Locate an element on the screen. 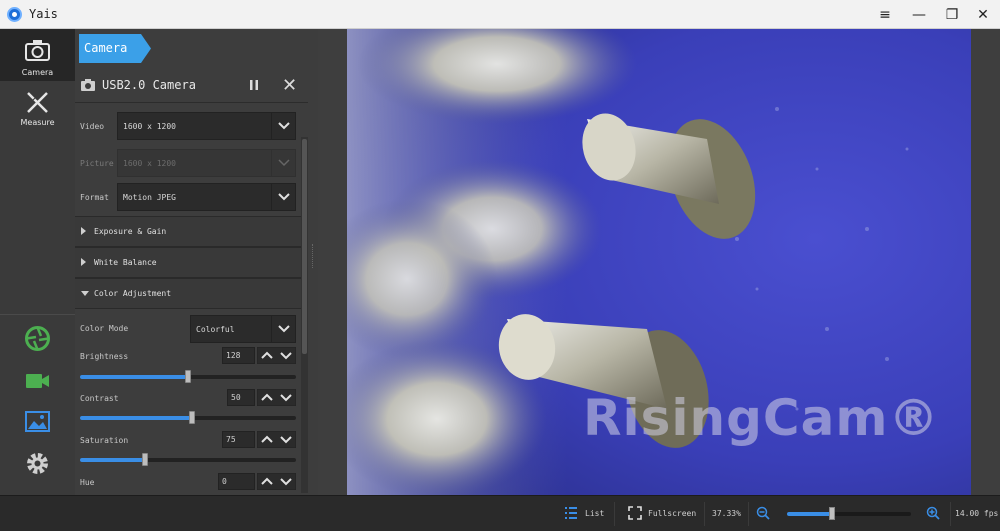  saturation-value: 75 is located at coordinates (231, 439).